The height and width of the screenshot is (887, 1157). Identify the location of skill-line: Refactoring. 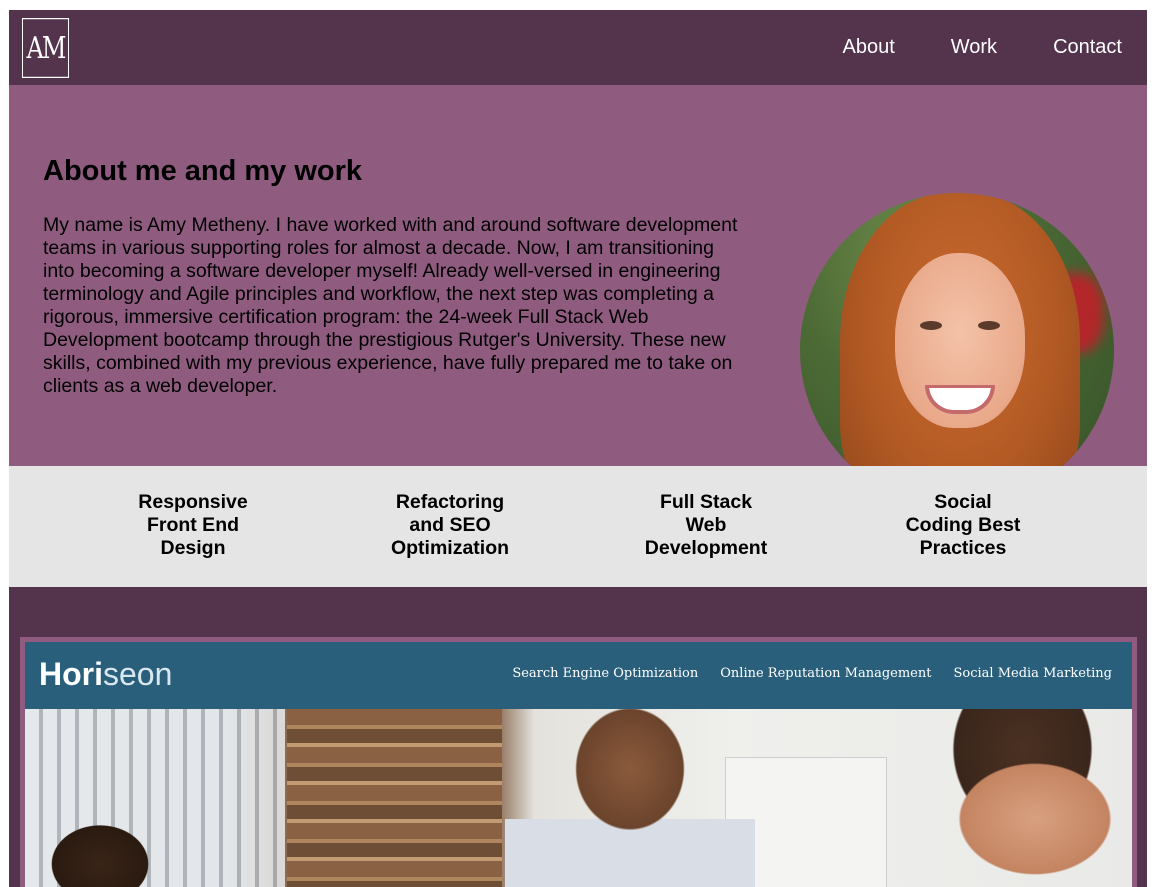
(450, 502).